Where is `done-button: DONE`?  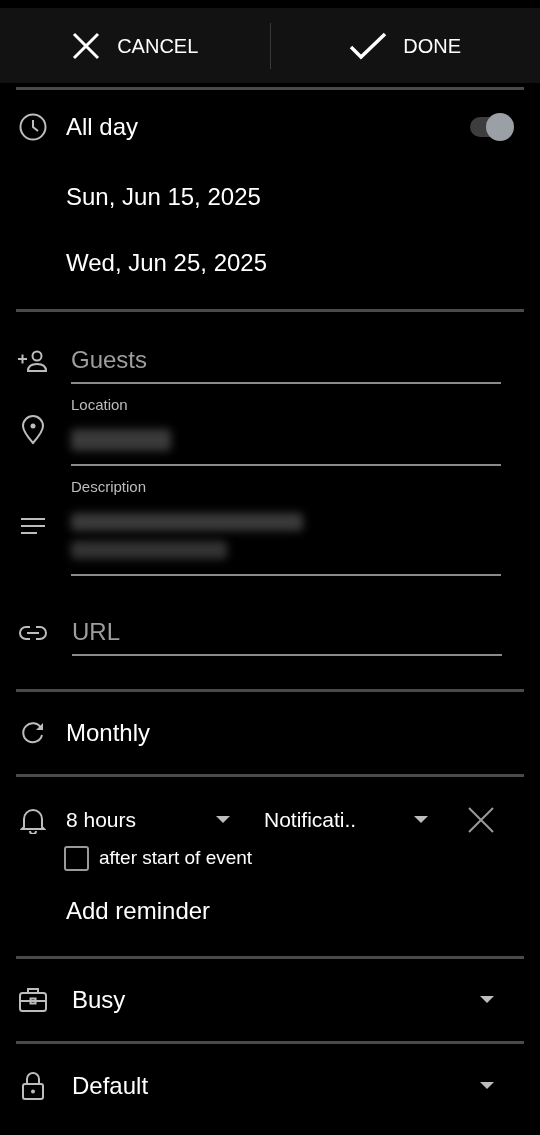 done-button: DONE is located at coordinates (405, 45).